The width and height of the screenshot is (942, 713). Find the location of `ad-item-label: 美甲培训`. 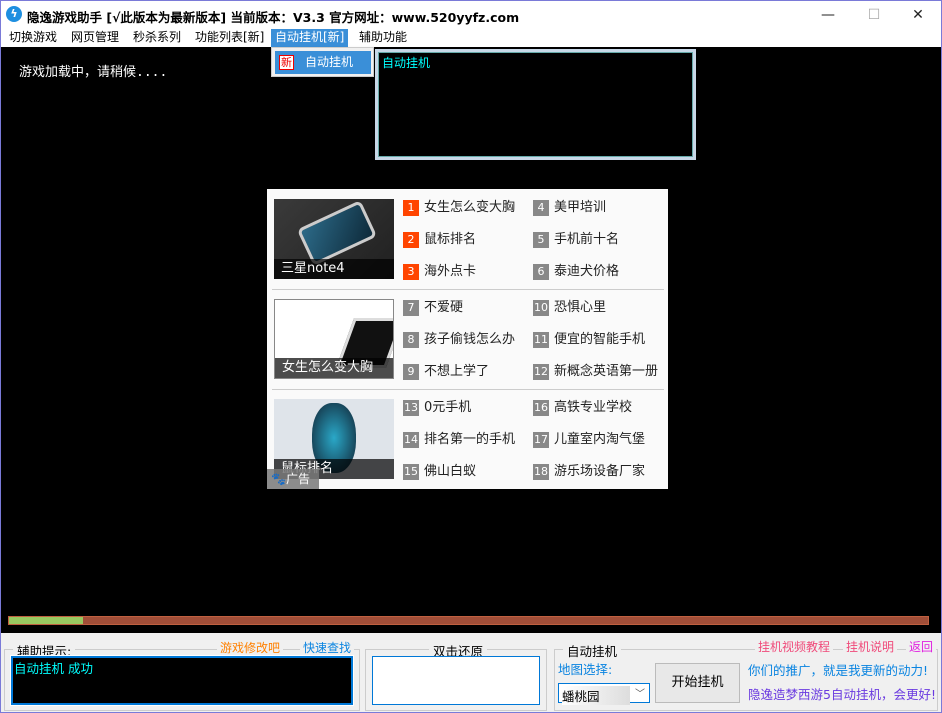

ad-item-label: 美甲培训 is located at coordinates (580, 207).